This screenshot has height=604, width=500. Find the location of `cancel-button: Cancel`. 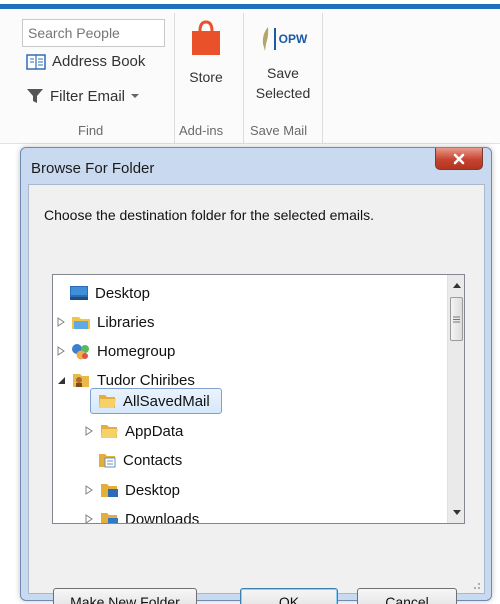

cancel-button: Cancel is located at coordinates (407, 596).